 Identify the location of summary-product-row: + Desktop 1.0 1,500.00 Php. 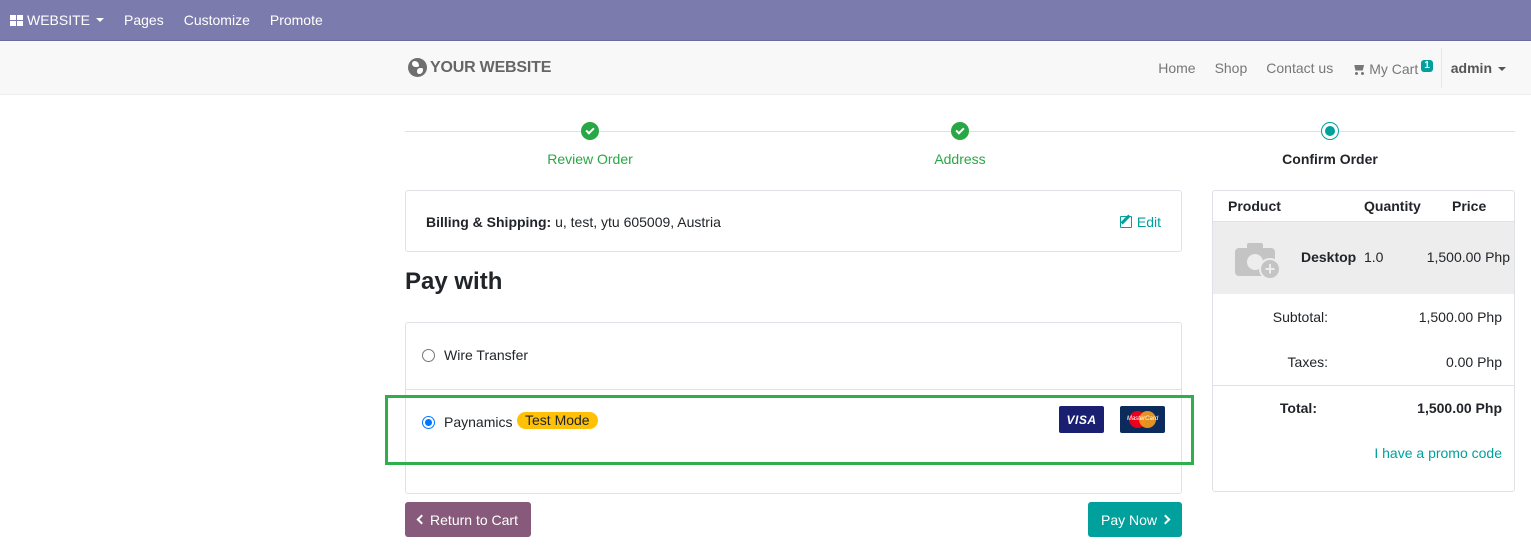
(1363, 258).